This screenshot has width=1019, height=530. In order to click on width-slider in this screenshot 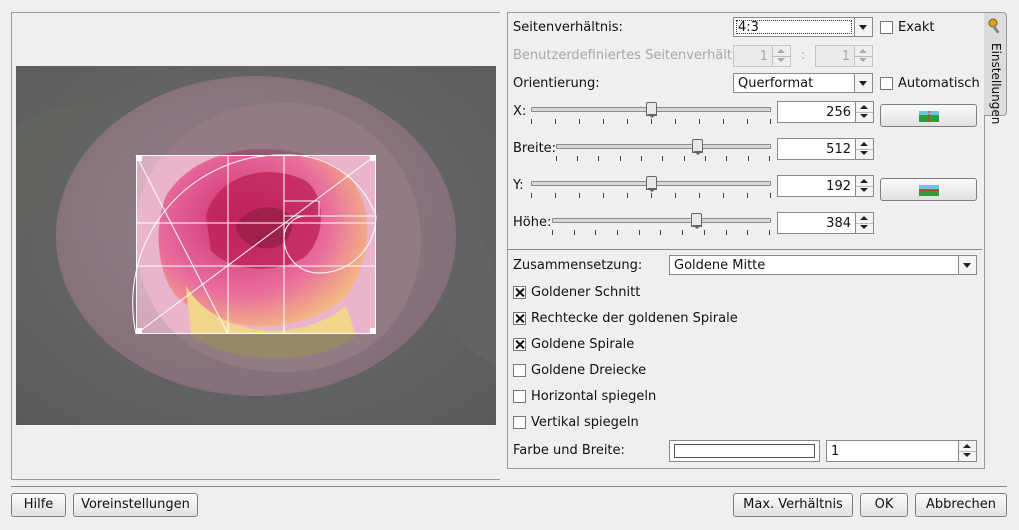, I will do `click(663, 146)`.